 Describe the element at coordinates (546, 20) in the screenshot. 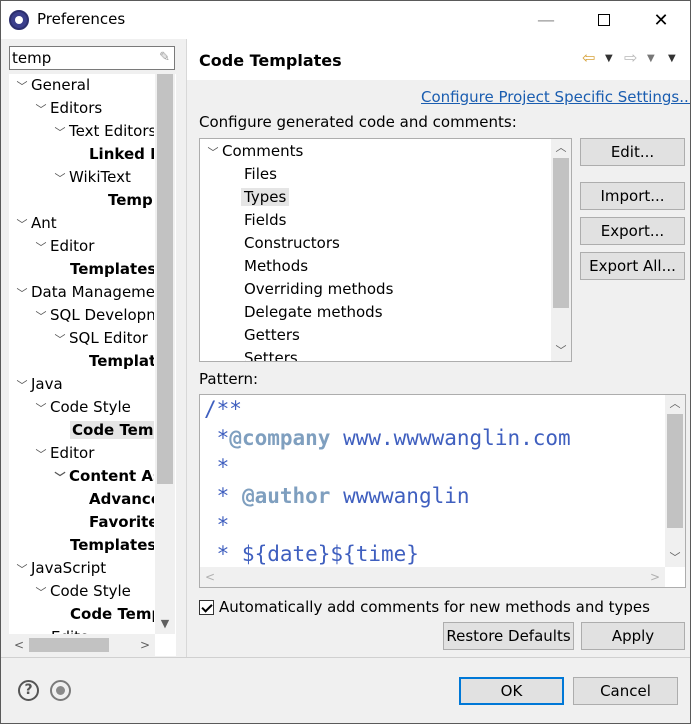

I see `minimize-button: —` at that location.